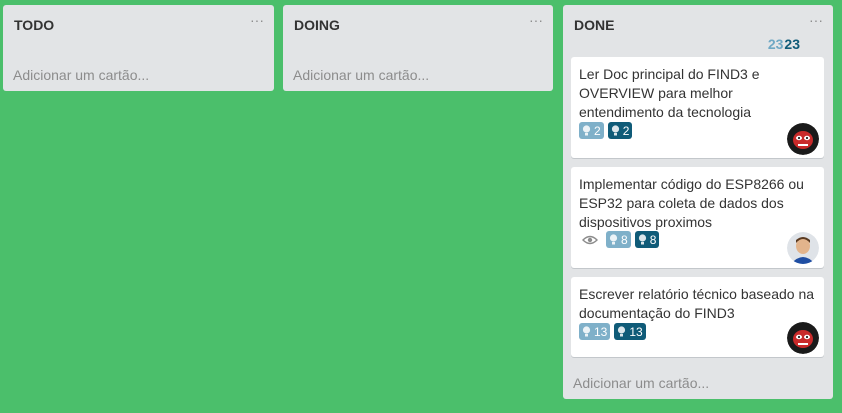 The image size is (842, 413). What do you see at coordinates (792, 44) in the screenshot?
I see `count-b: 23` at bounding box center [792, 44].